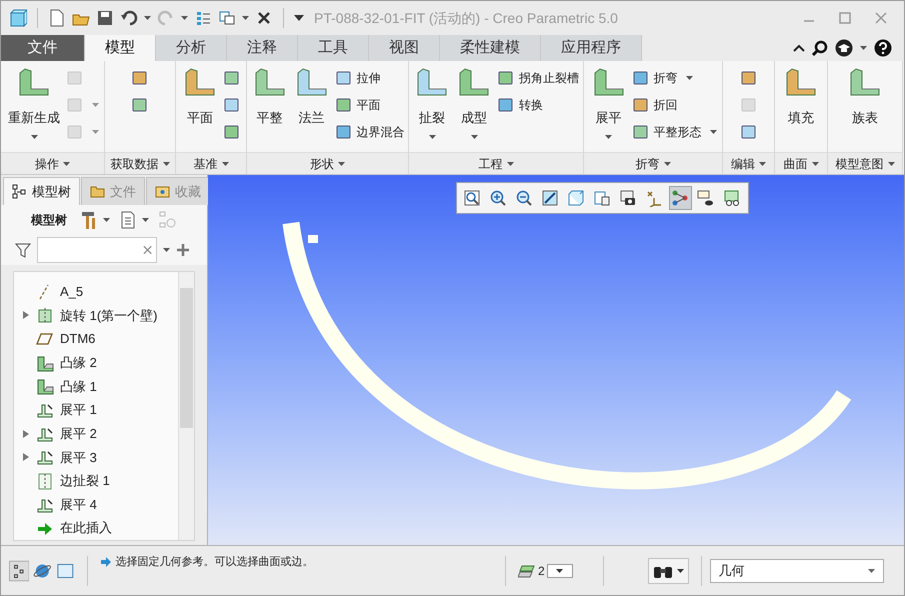 The width and height of the screenshot is (905, 596). Describe the element at coordinates (369, 132) in the screenshot. I see `ribbon-small-button: 边界混合` at that location.